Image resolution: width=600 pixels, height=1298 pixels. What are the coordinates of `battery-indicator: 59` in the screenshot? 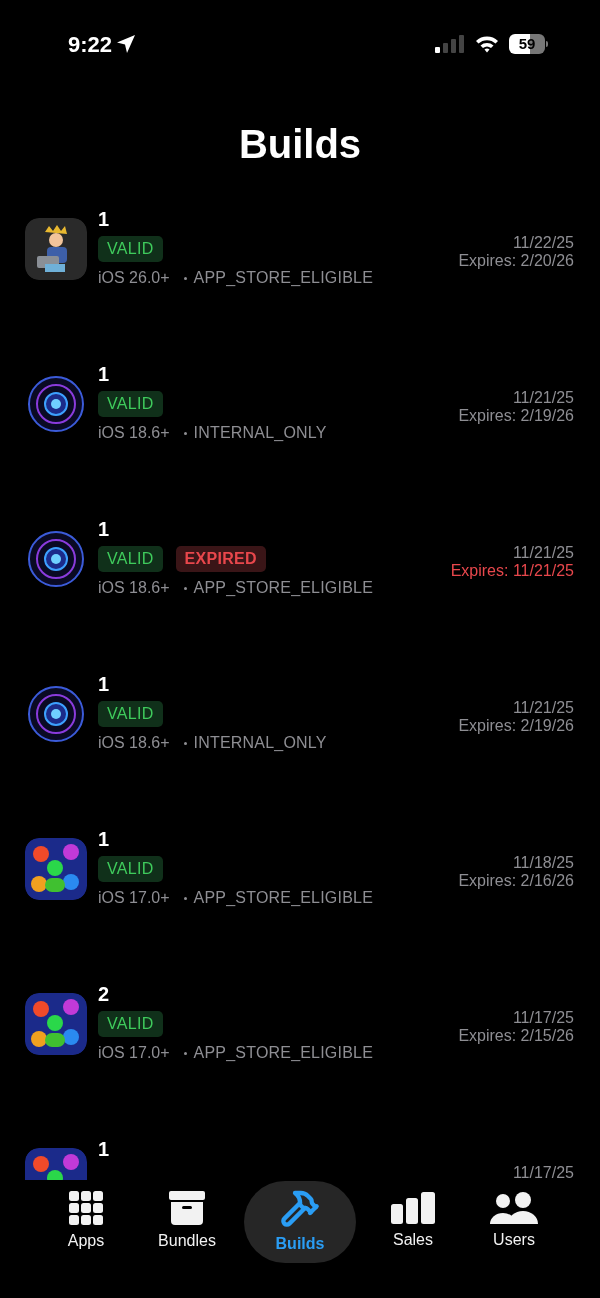 It's located at (528, 44).